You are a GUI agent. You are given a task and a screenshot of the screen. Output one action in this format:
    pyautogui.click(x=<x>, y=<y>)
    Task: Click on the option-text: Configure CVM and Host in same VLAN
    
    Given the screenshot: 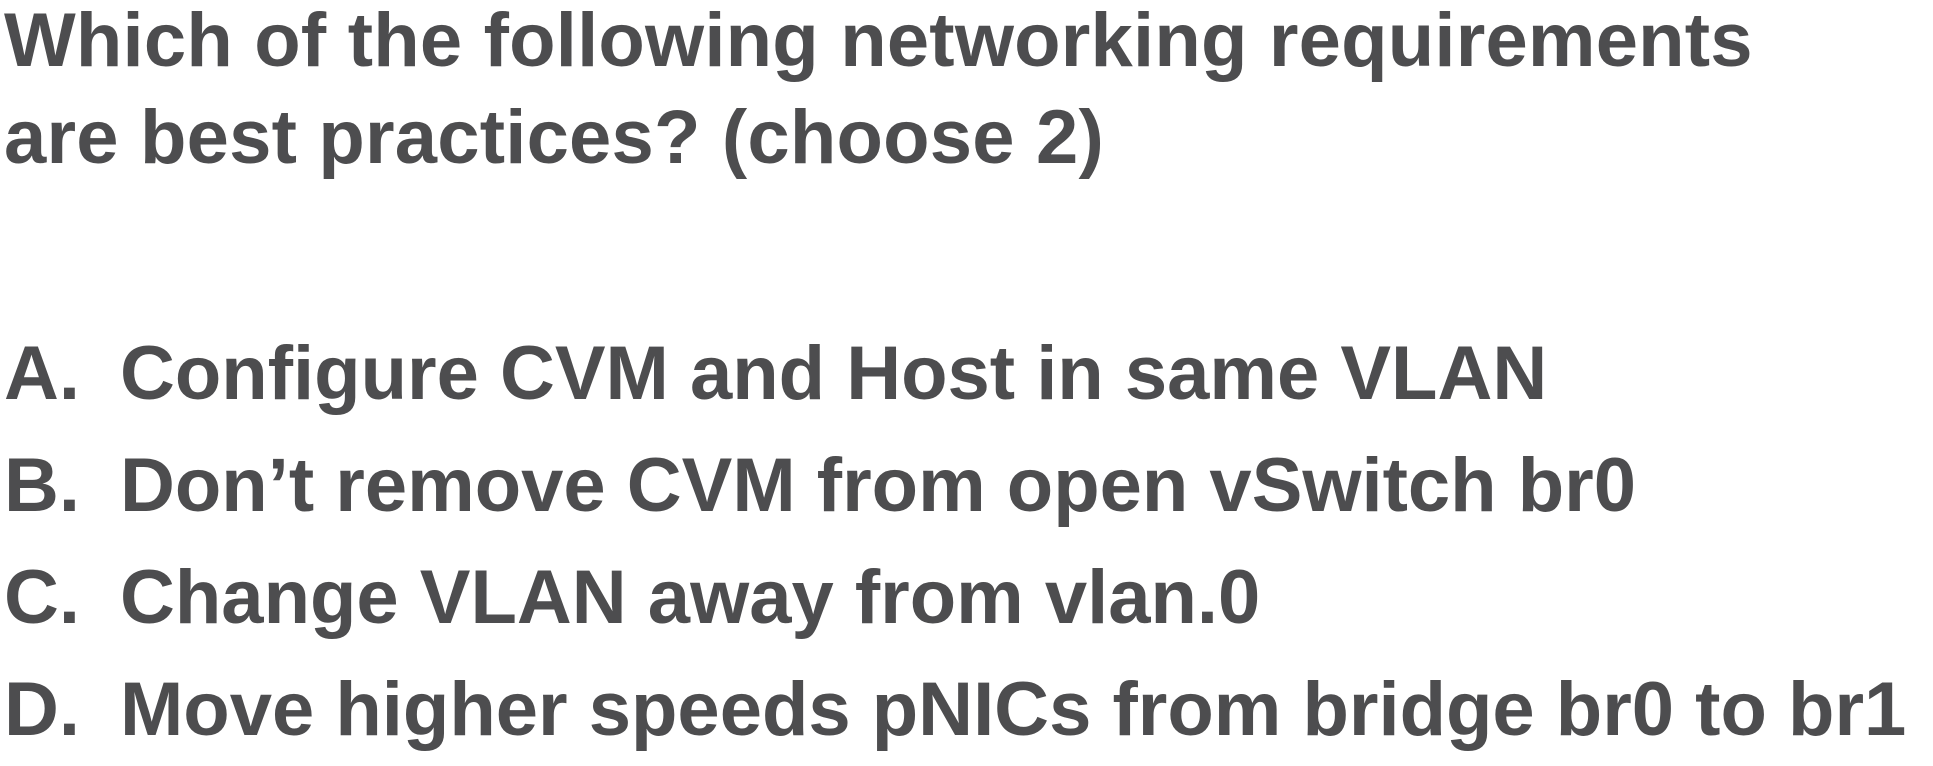 What is the action you would take?
    pyautogui.click(x=834, y=373)
    